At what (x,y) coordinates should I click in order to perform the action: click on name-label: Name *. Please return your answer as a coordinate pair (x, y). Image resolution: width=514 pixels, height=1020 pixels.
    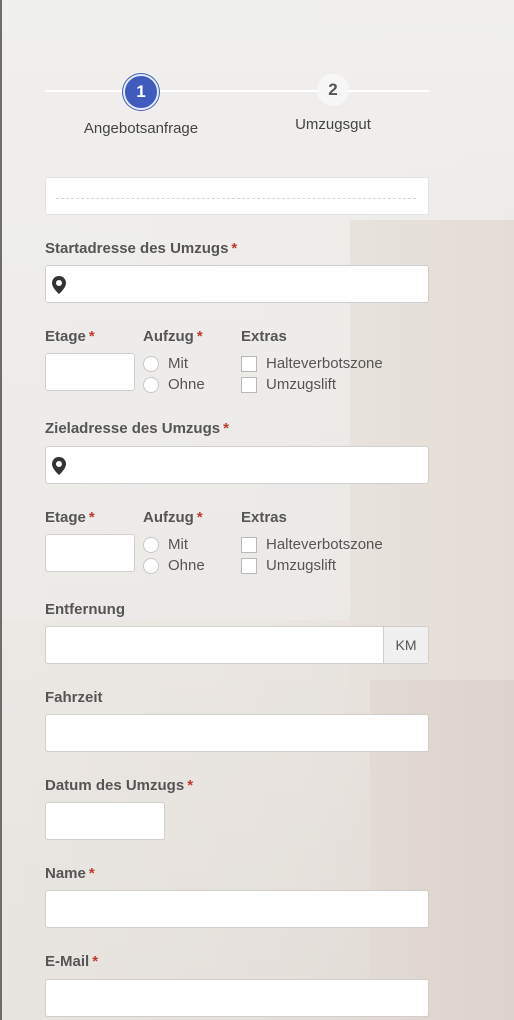
    Looking at the image, I should click on (70, 873).